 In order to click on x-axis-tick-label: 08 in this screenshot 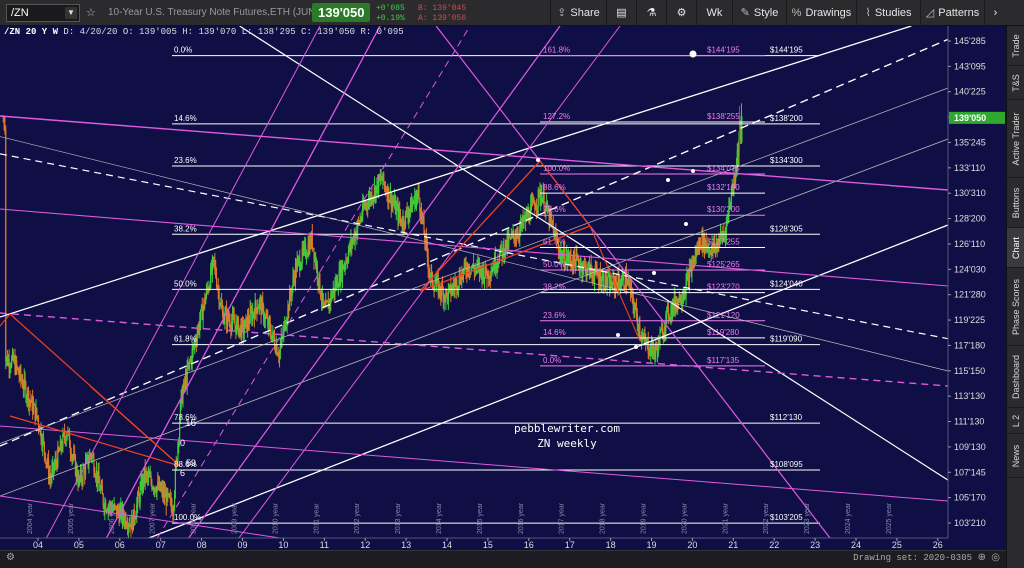, I will do `click(202, 545)`.